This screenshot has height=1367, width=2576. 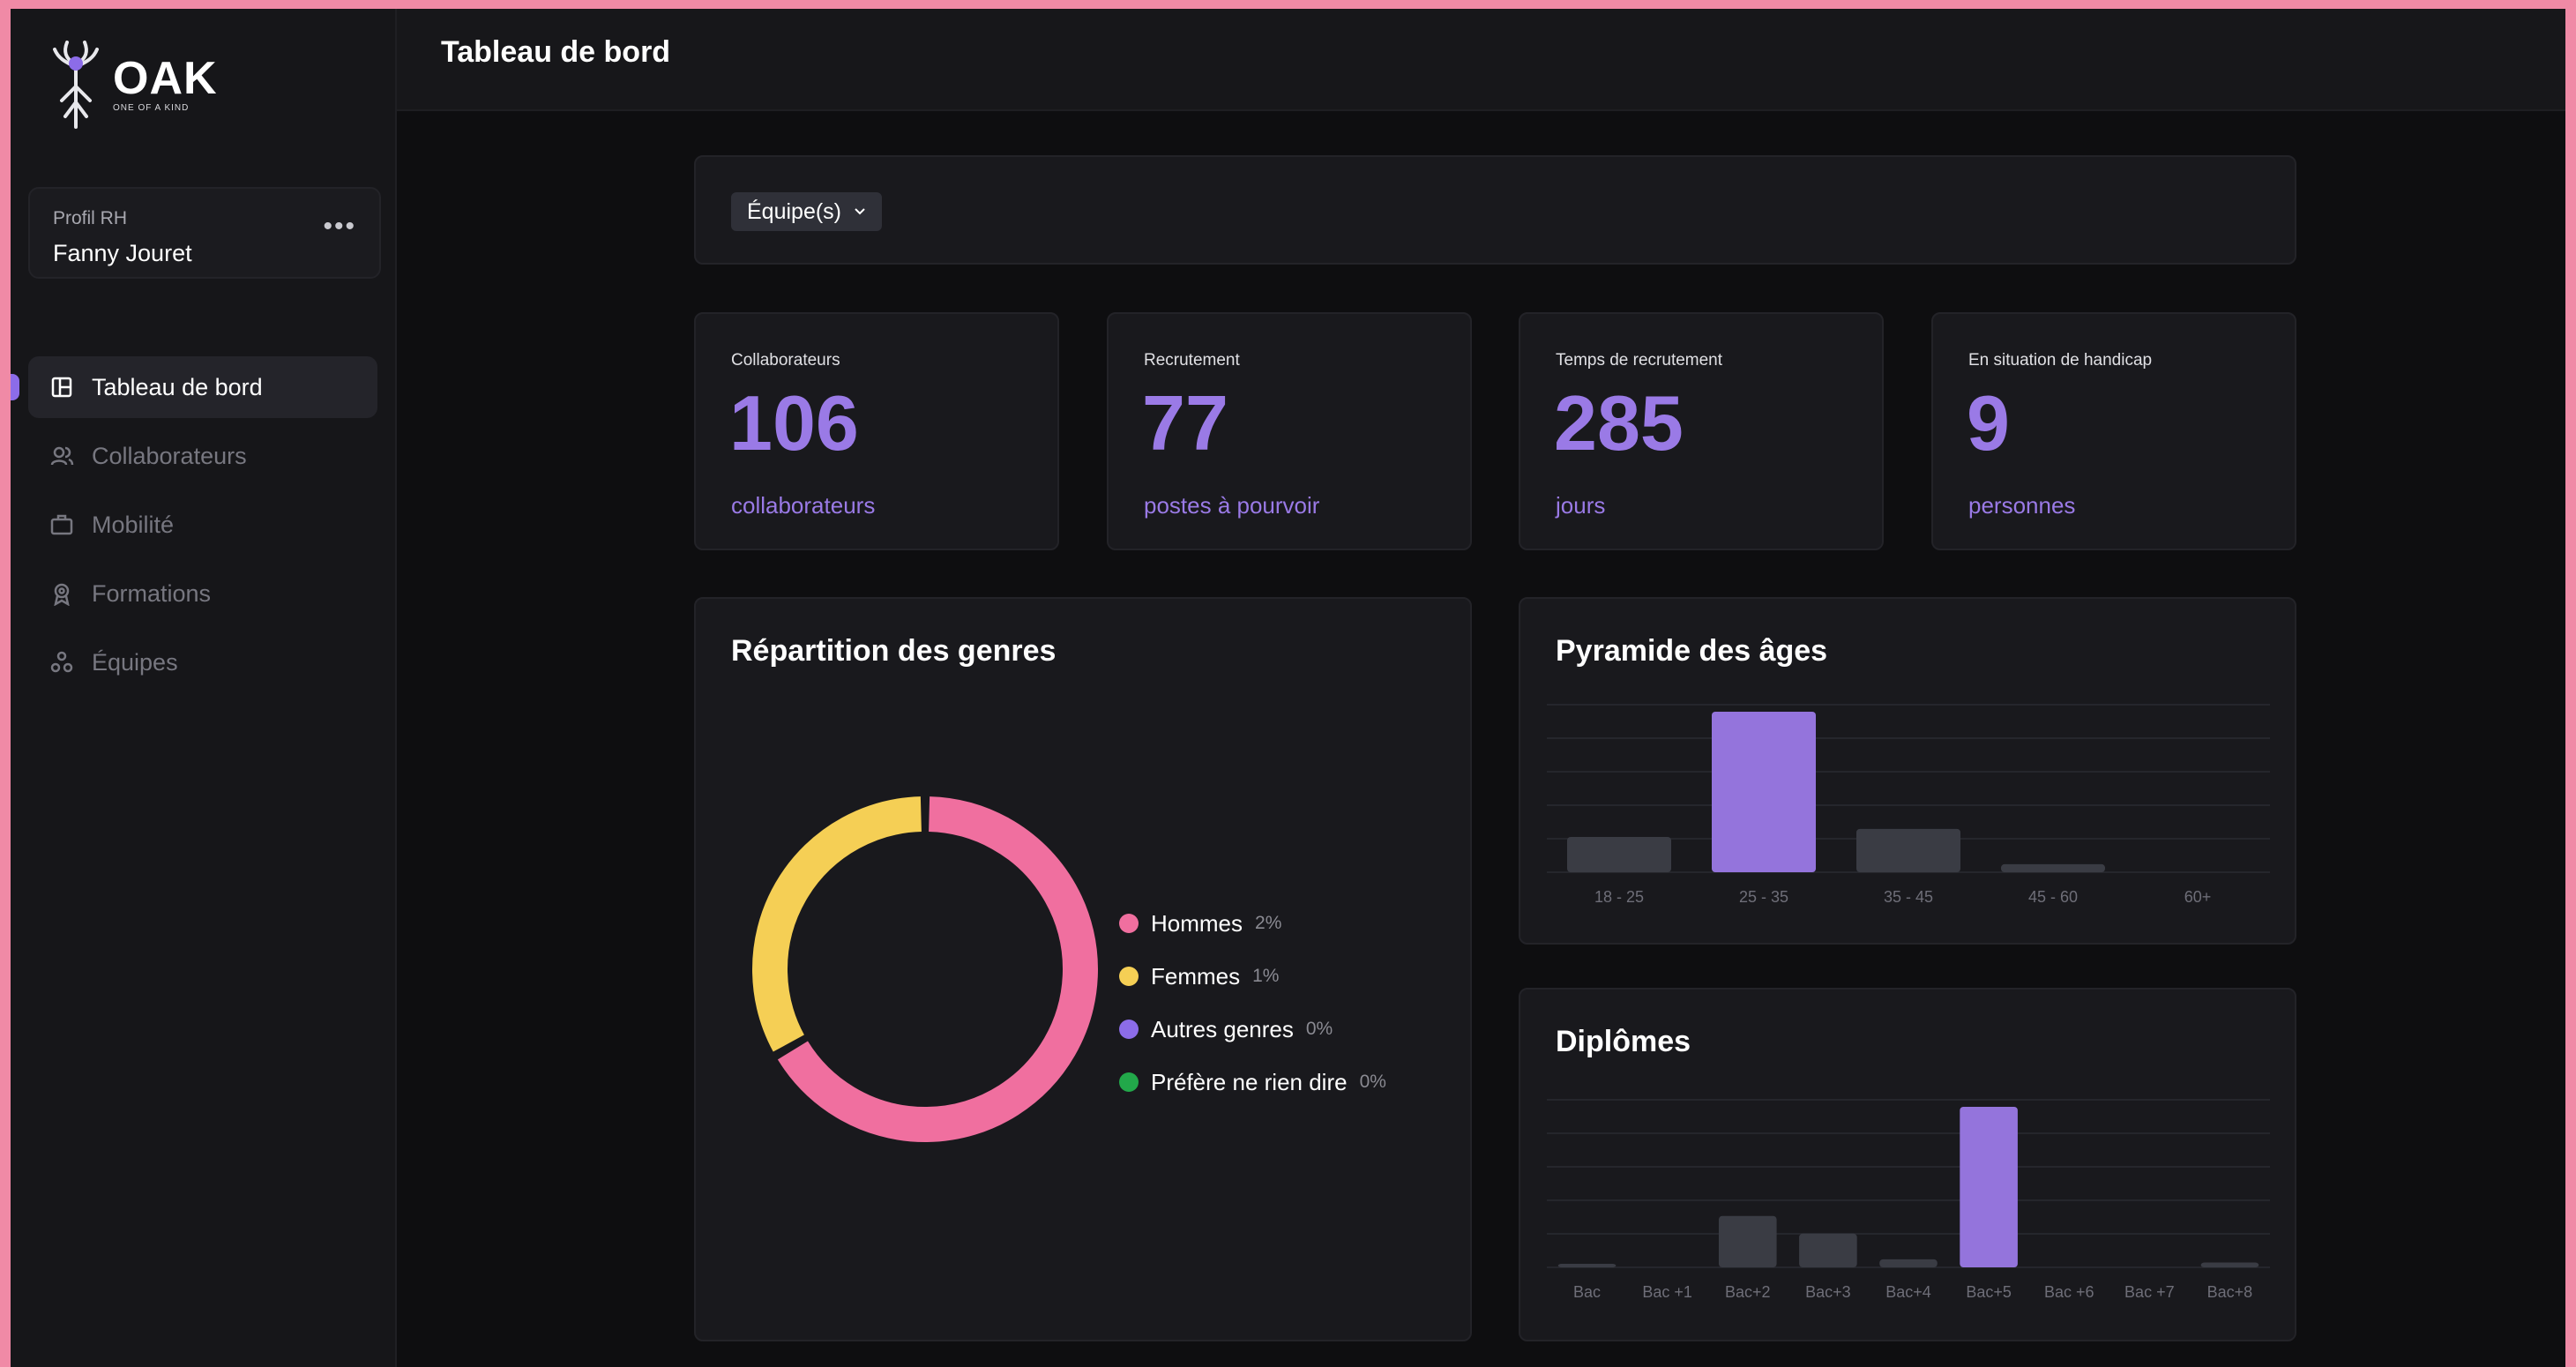 What do you see at coordinates (1763, 897) in the screenshot?
I see `x-tick-label: 25 - 35` at bounding box center [1763, 897].